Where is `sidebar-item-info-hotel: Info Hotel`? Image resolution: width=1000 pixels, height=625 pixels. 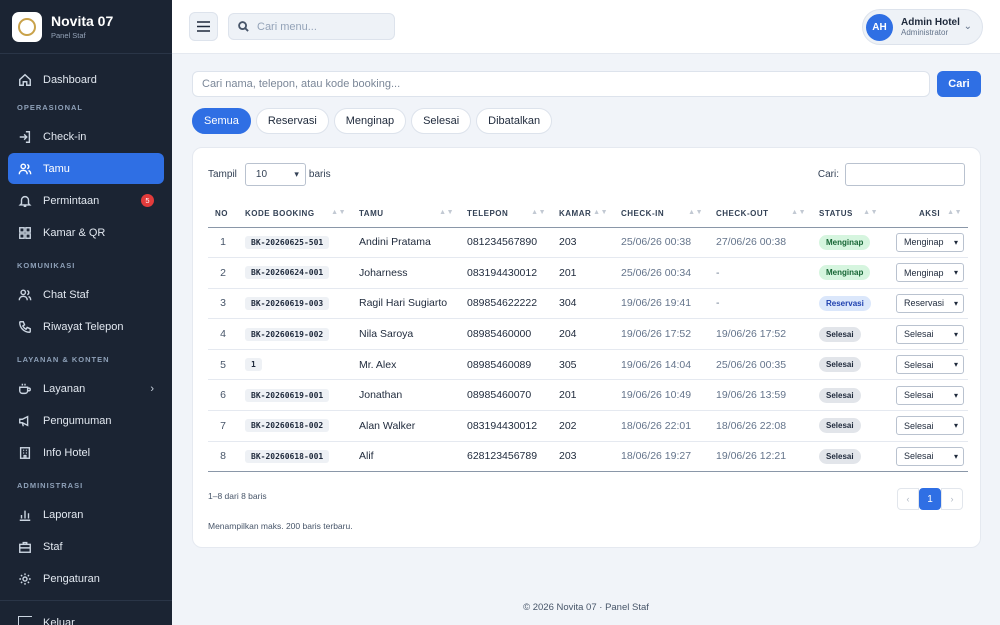 sidebar-item-info-hotel: Info Hotel is located at coordinates (86, 452).